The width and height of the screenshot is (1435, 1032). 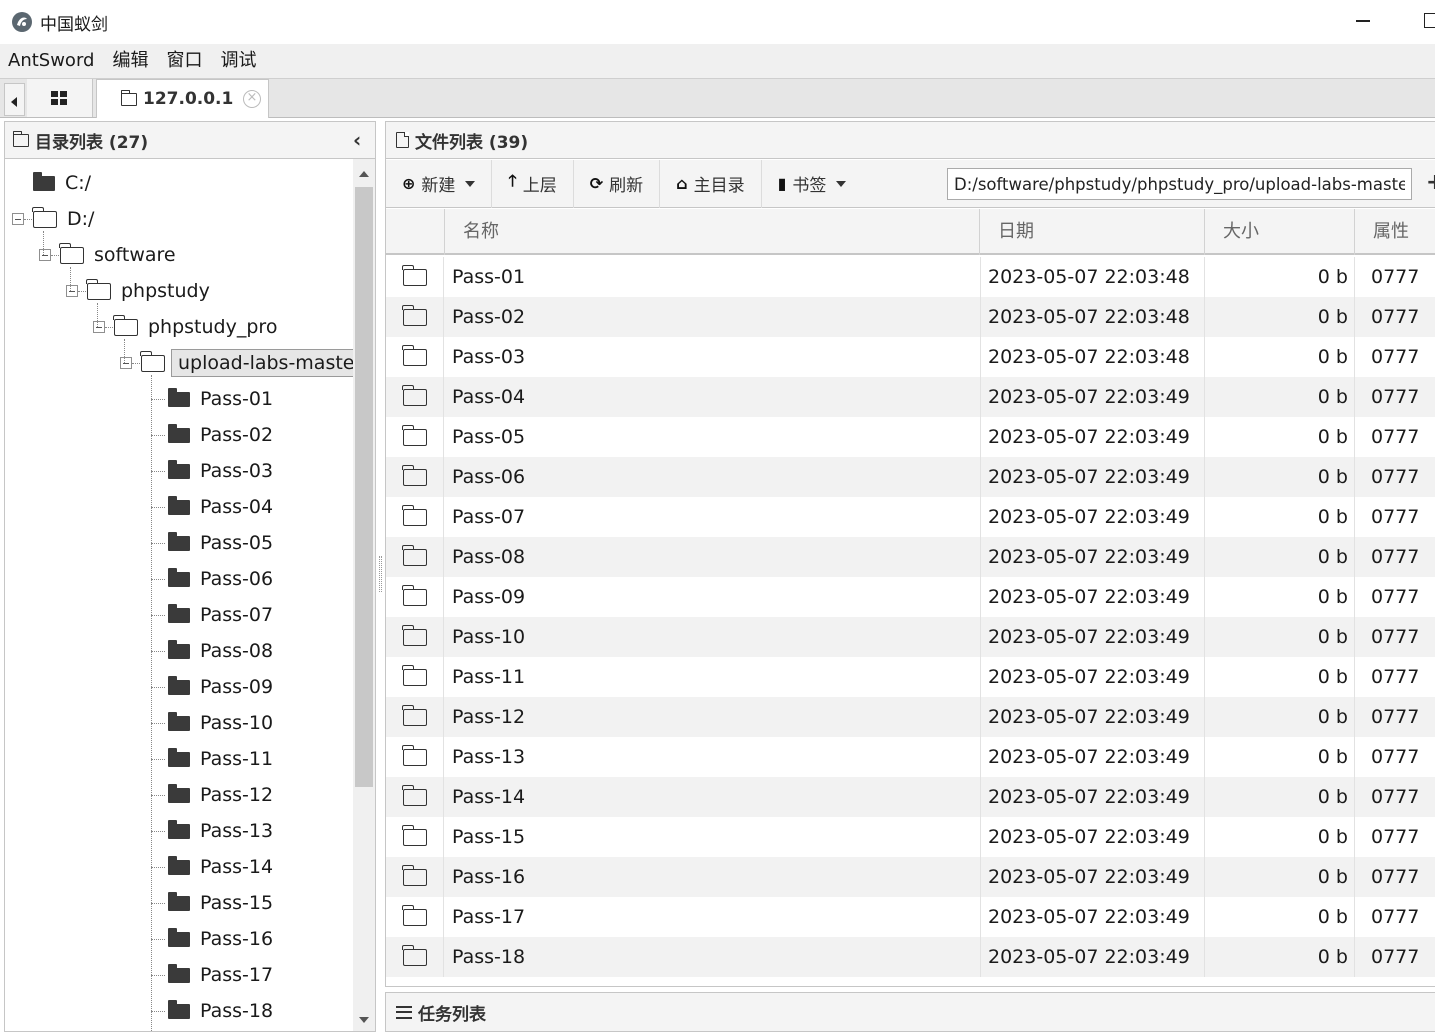 What do you see at coordinates (910, 717) in the screenshot?
I see `table-row: Pass-12 2023-05-07 22:03:49 0 b 0777` at bounding box center [910, 717].